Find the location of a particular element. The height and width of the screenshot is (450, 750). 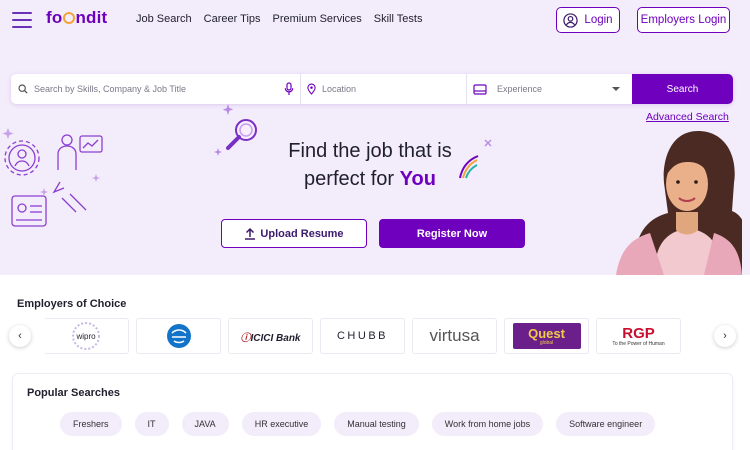

chubb-logo-text: CHUBB is located at coordinates (362, 336).